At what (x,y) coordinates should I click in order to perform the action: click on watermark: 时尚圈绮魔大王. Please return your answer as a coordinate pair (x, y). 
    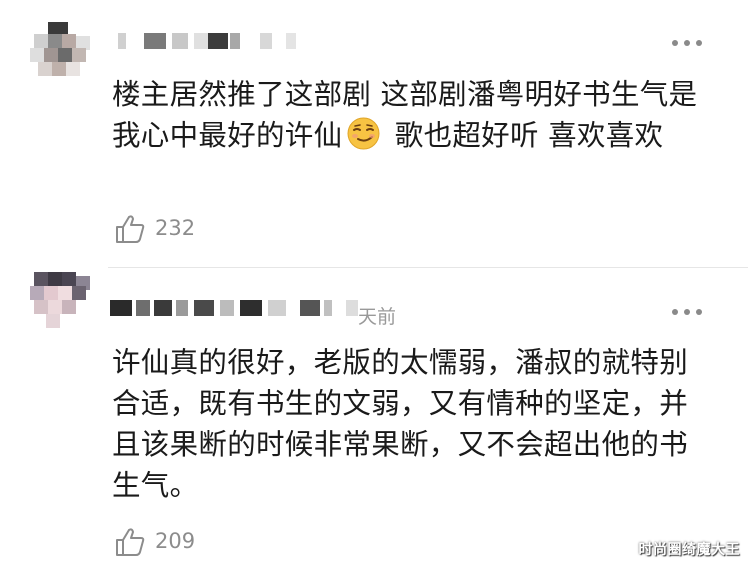
    Looking at the image, I should click on (689, 550).